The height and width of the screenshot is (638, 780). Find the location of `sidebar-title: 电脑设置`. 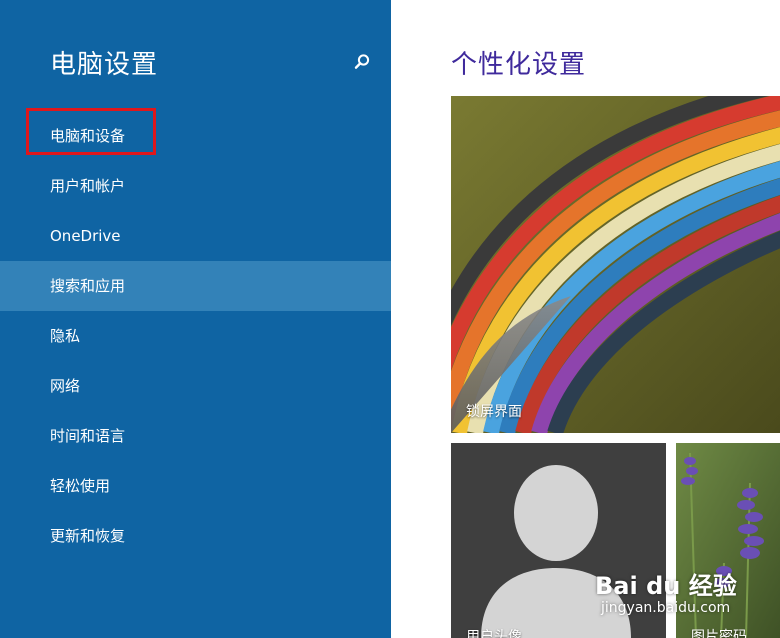

sidebar-title: 电脑设置 is located at coordinates (104, 65).